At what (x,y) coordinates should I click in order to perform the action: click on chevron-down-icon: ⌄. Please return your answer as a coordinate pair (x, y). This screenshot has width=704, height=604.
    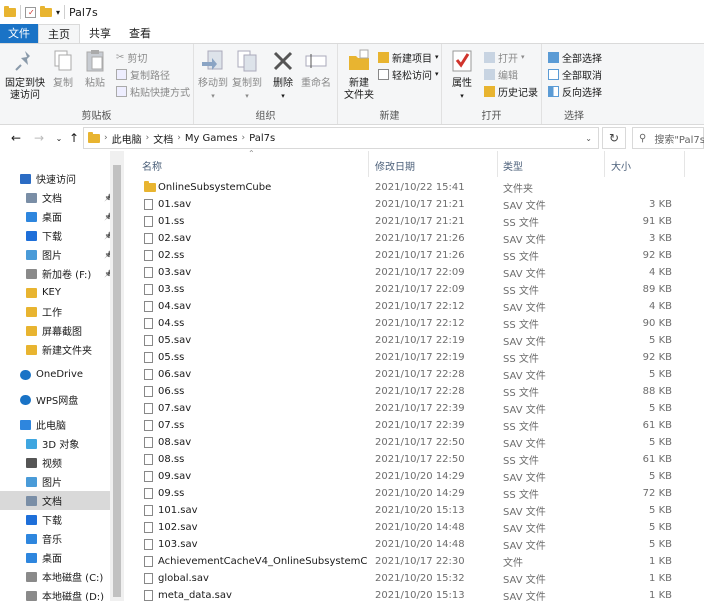
    Looking at the image, I should click on (588, 138).